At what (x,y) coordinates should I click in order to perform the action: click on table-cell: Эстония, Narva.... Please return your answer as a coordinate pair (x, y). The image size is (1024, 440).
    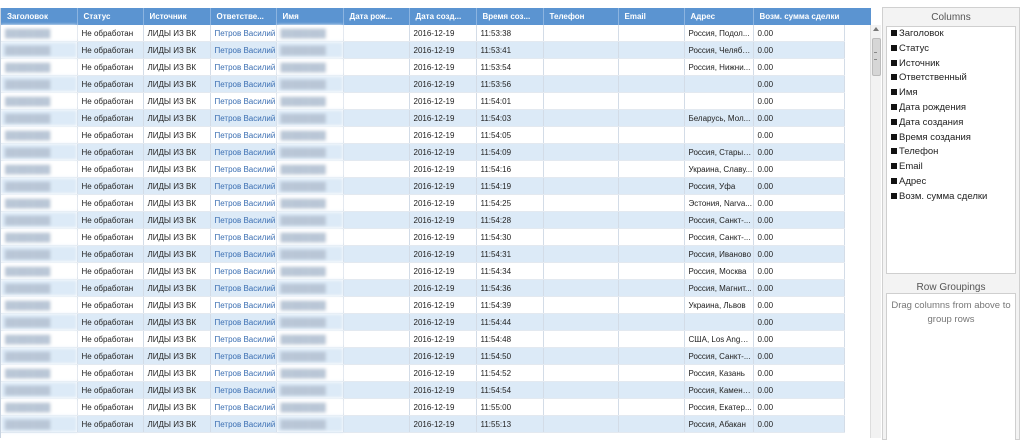
    Looking at the image, I should click on (719, 203).